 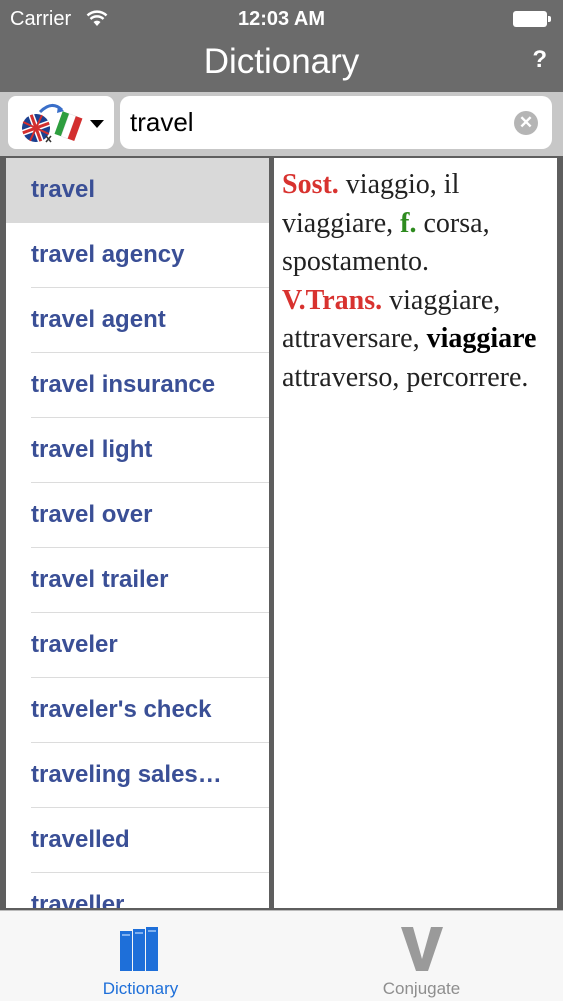 I want to click on word-label: travel agency, so click(x=108, y=254).